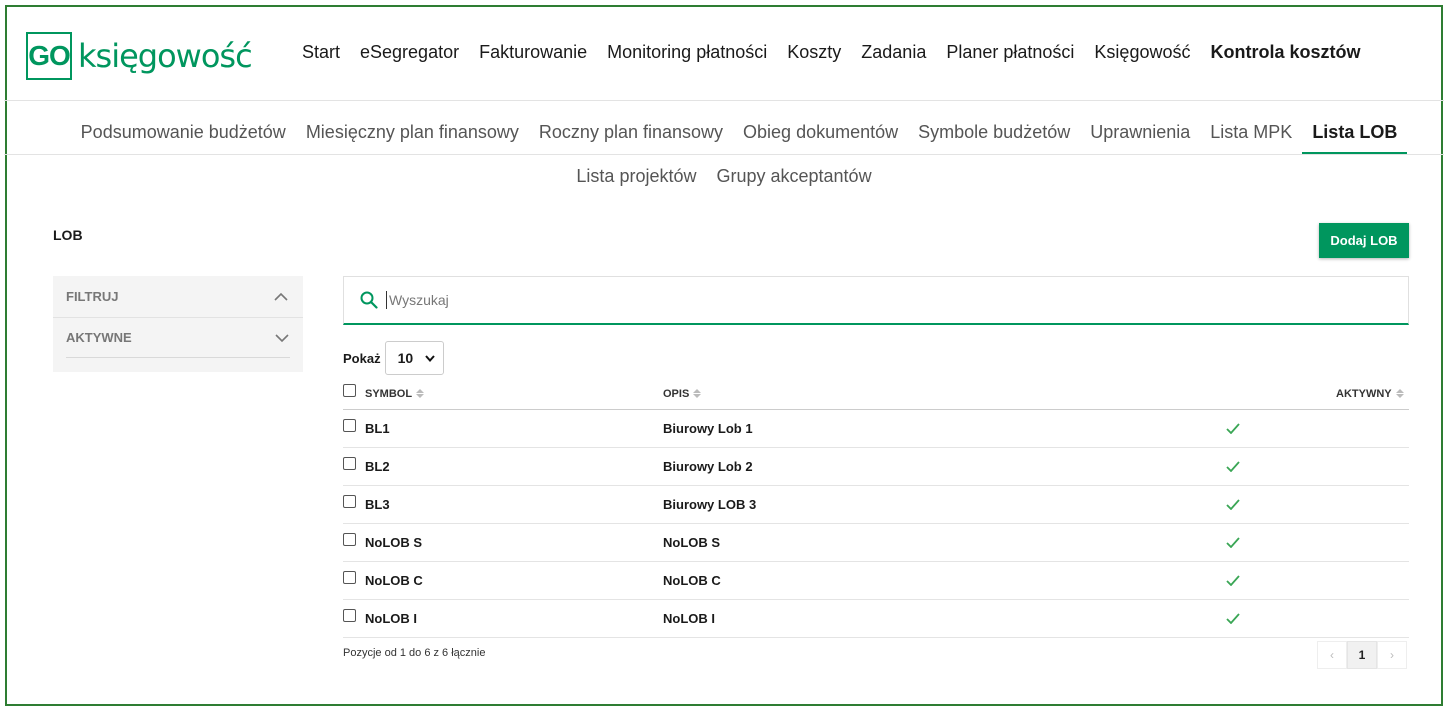 This screenshot has height=711, width=1448. Describe the element at coordinates (676, 394) in the screenshot. I see `col-opis: OPIS` at that location.